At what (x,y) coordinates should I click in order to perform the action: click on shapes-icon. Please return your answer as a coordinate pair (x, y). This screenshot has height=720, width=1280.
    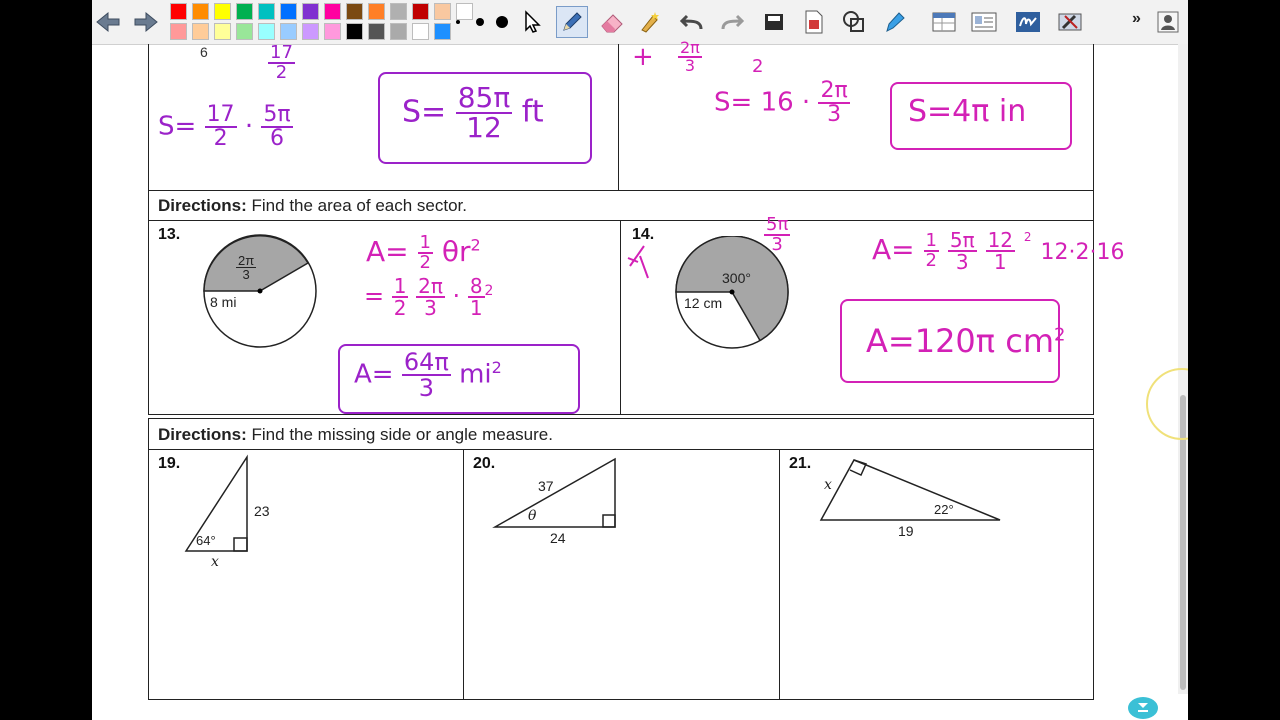
    Looking at the image, I should click on (854, 22).